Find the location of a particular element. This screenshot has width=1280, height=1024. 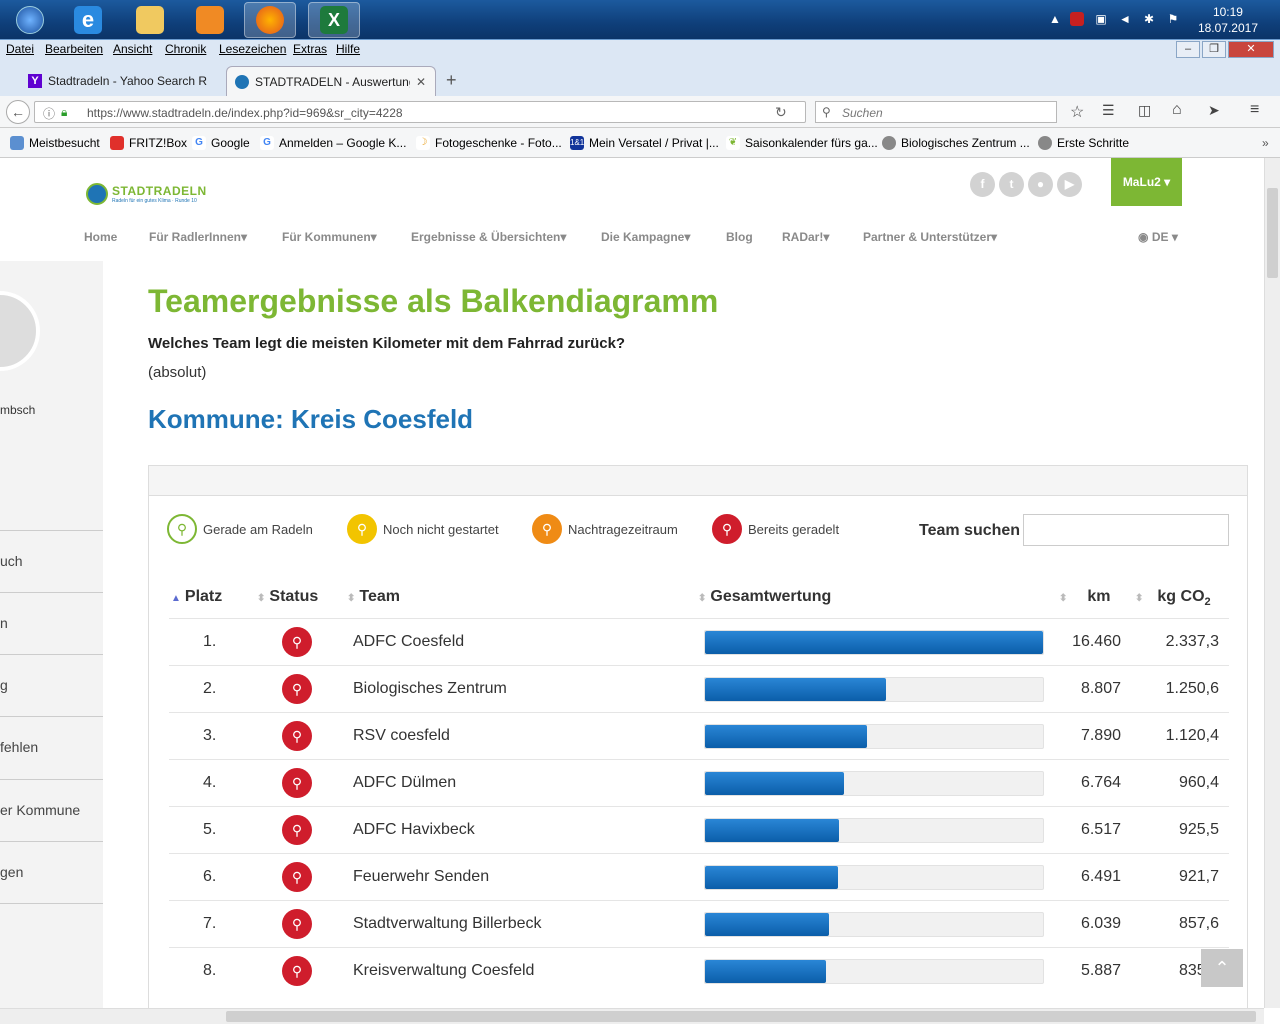

sidebar-item is located at coordinates (51, 934).